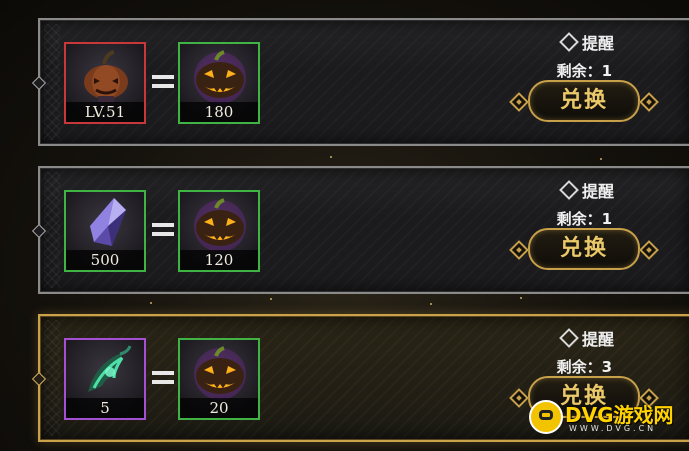 This screenshot has height=451, width=689. Describe the element at coordinates (219, 112) in the screenshot. I see `output-item-quantity: 180` at that location.